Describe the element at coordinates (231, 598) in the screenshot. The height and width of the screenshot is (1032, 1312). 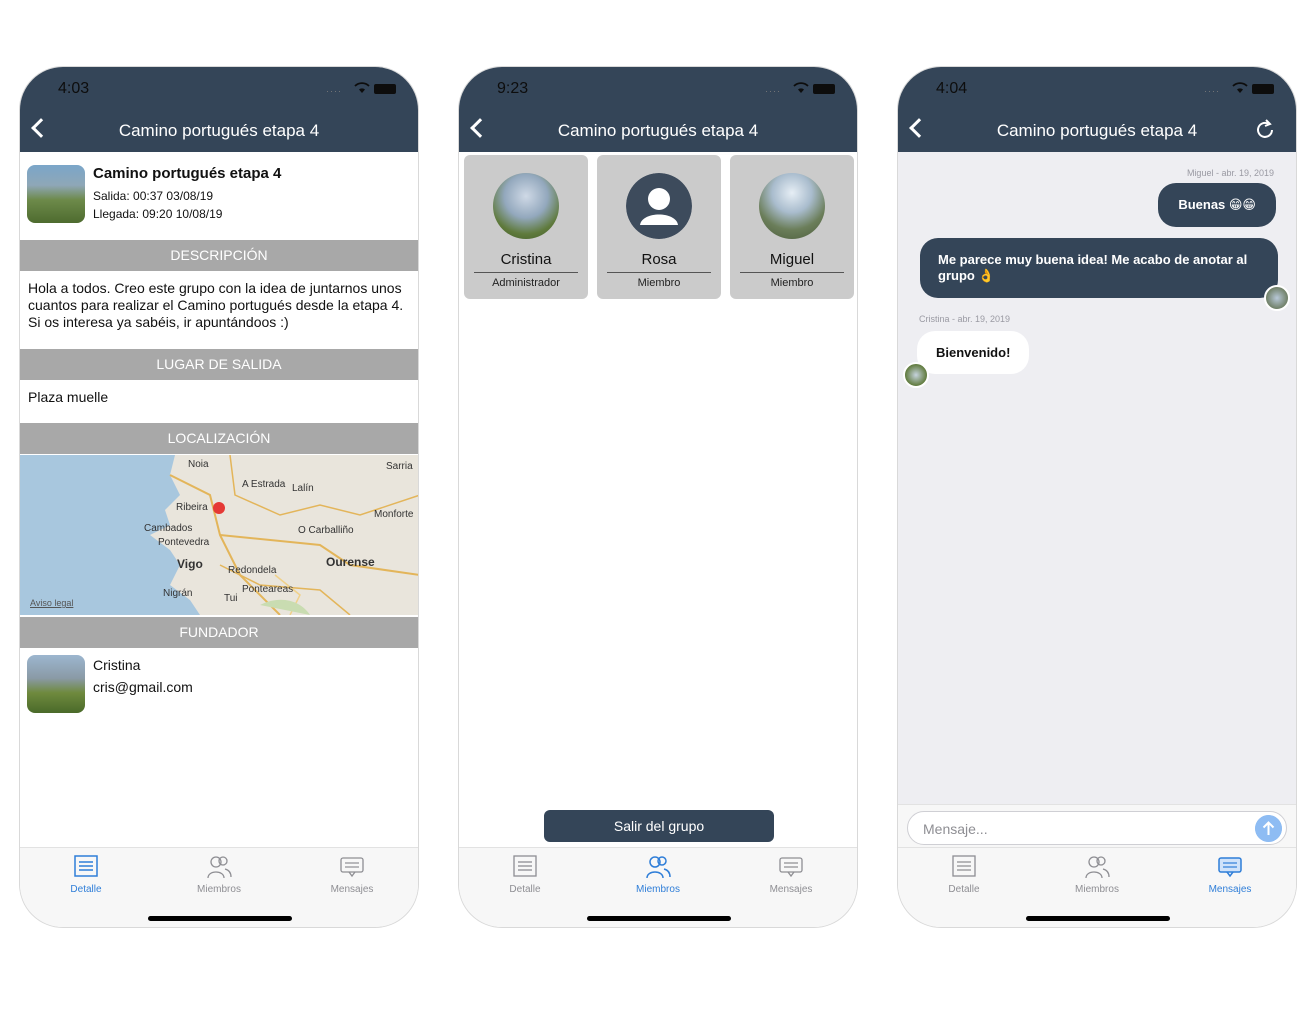
I see `map-label-tui: Tui` at that location.